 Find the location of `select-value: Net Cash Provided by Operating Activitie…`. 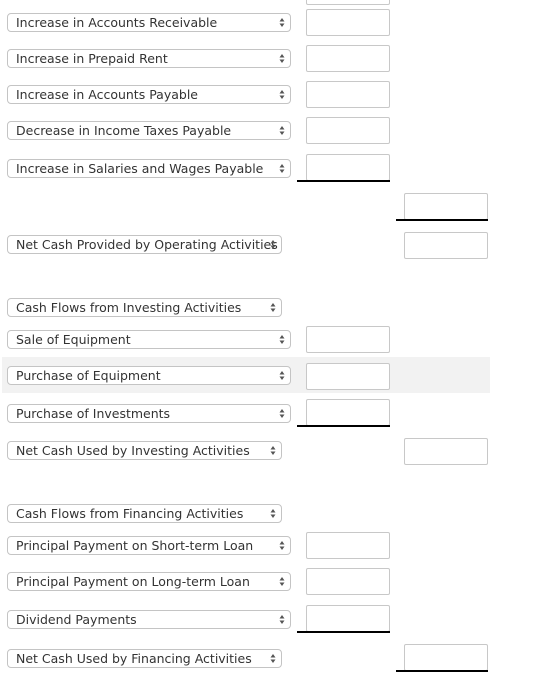

select-value: Net Cash Provided by Operating Activitie… is located at coordinates (147, 244).